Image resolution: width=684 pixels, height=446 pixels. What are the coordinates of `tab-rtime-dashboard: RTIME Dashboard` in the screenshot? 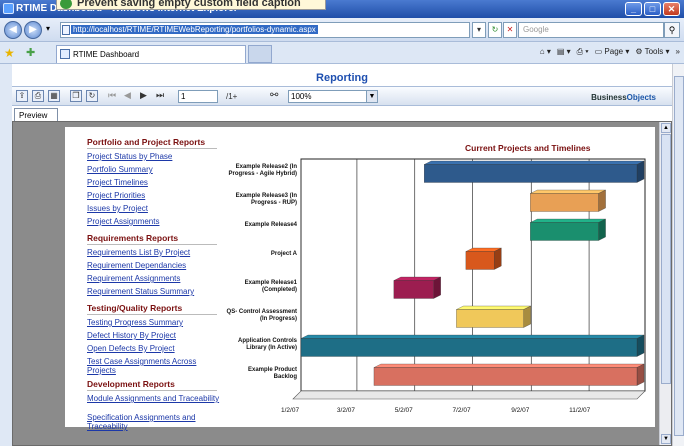 It's located at (151, 54).